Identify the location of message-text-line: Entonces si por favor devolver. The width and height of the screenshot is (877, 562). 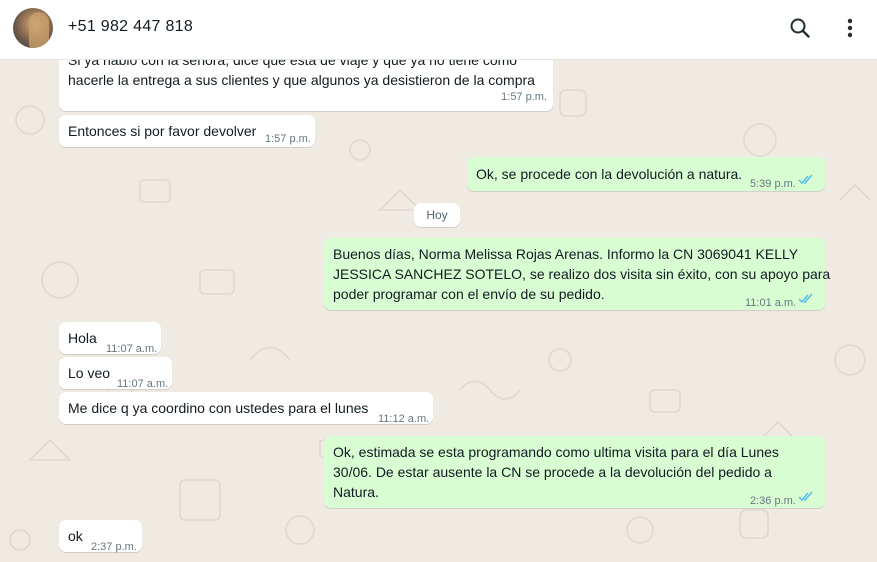
(162, 131).